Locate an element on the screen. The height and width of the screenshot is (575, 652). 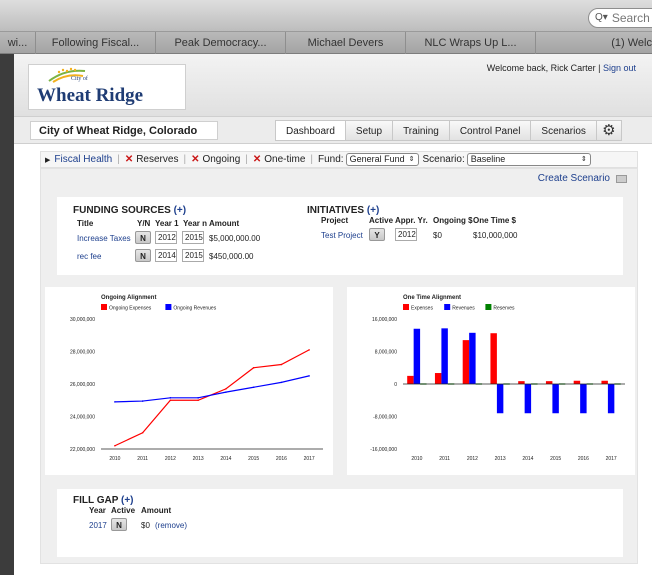
col-yn: Y/N is located at coordinates (144, 223).